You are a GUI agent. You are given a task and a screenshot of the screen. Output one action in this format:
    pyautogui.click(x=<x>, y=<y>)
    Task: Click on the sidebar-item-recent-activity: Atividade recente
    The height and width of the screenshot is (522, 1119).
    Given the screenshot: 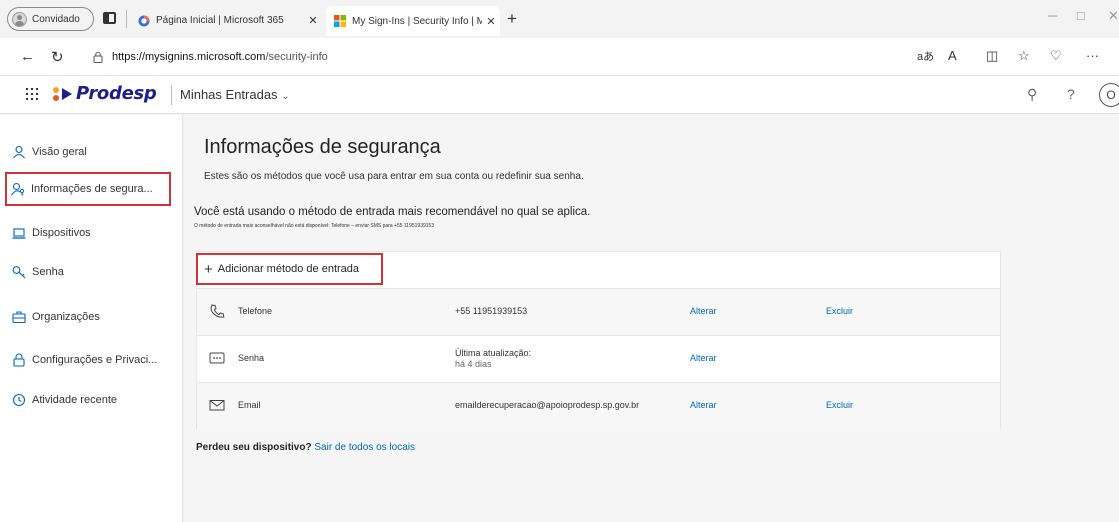 What is the action you would take?
    pyautogui.click(x=64, y=400)
    